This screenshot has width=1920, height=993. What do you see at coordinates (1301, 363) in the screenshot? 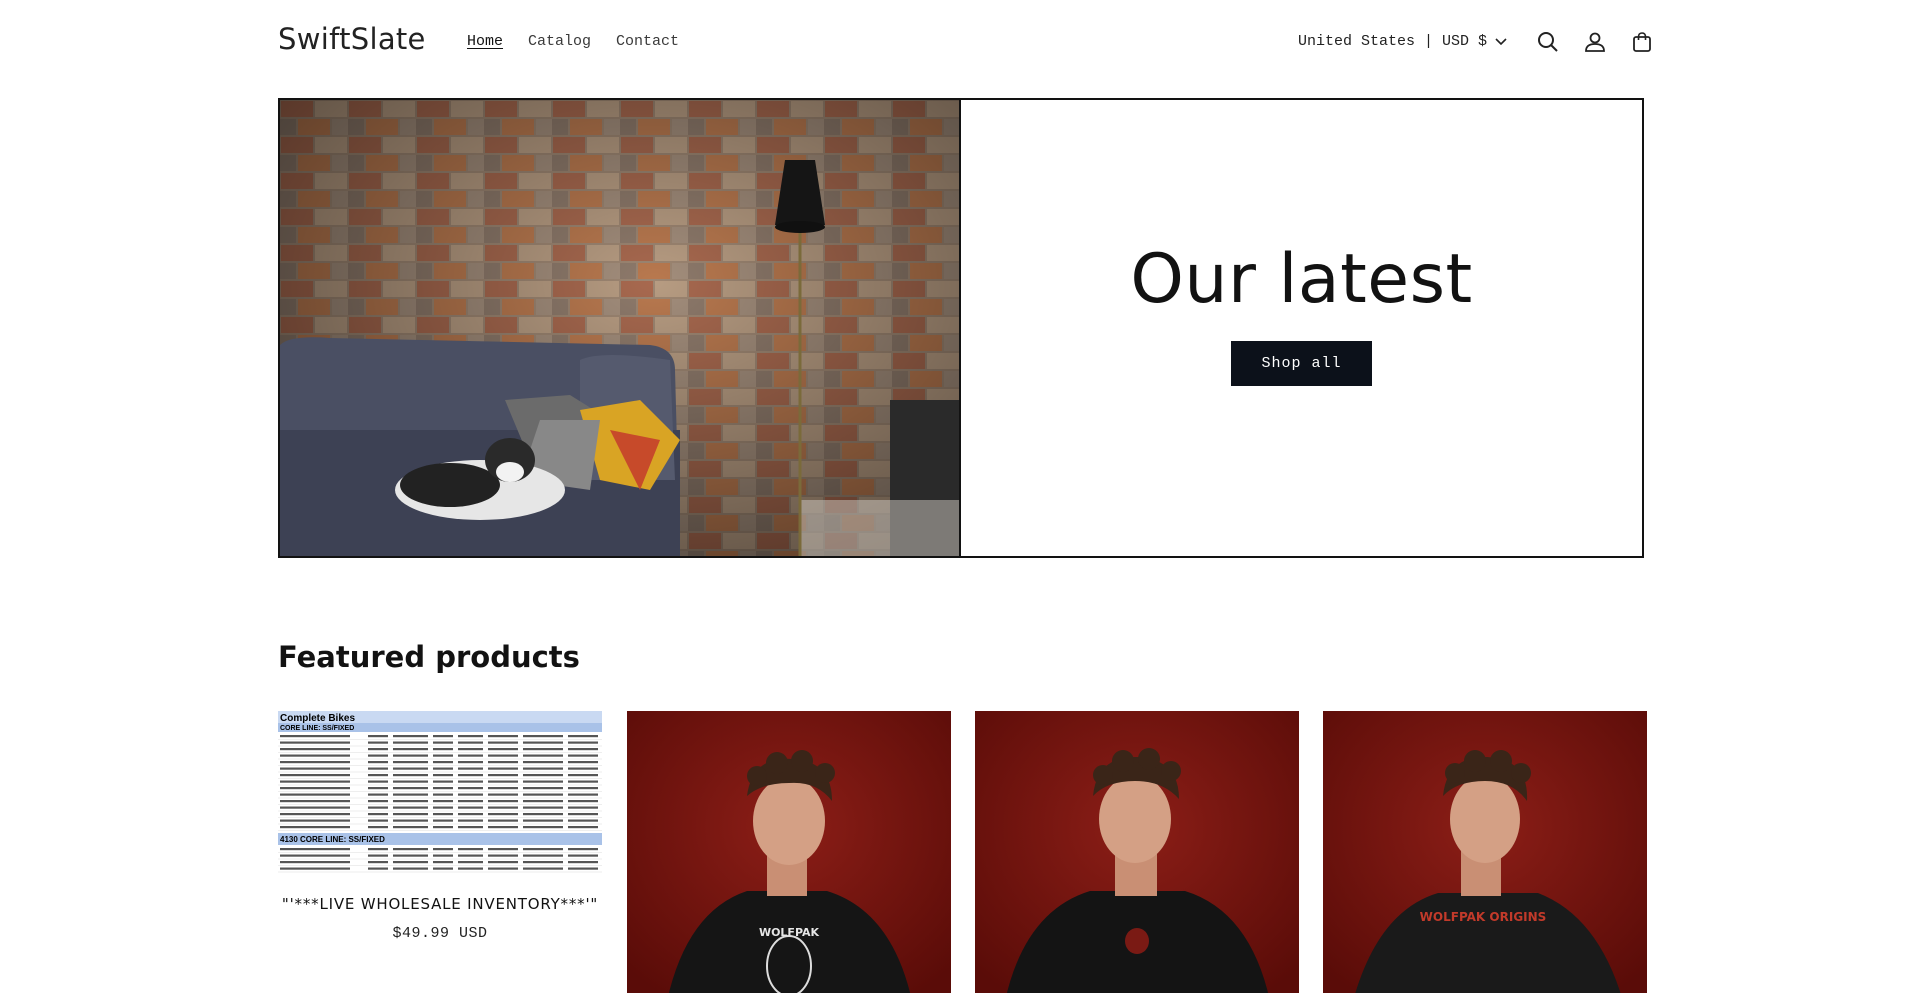
I see `shop-all-button: Shop all` at bounding box center [1301, 363].